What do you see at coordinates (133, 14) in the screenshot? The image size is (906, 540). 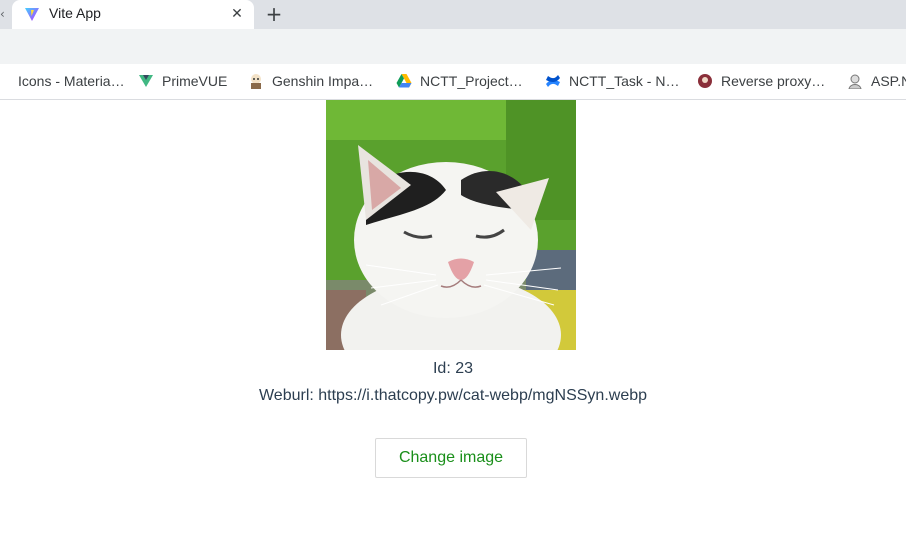 I see `tab-vite-app: Vite App ✕` at bounding box center [133, 14].